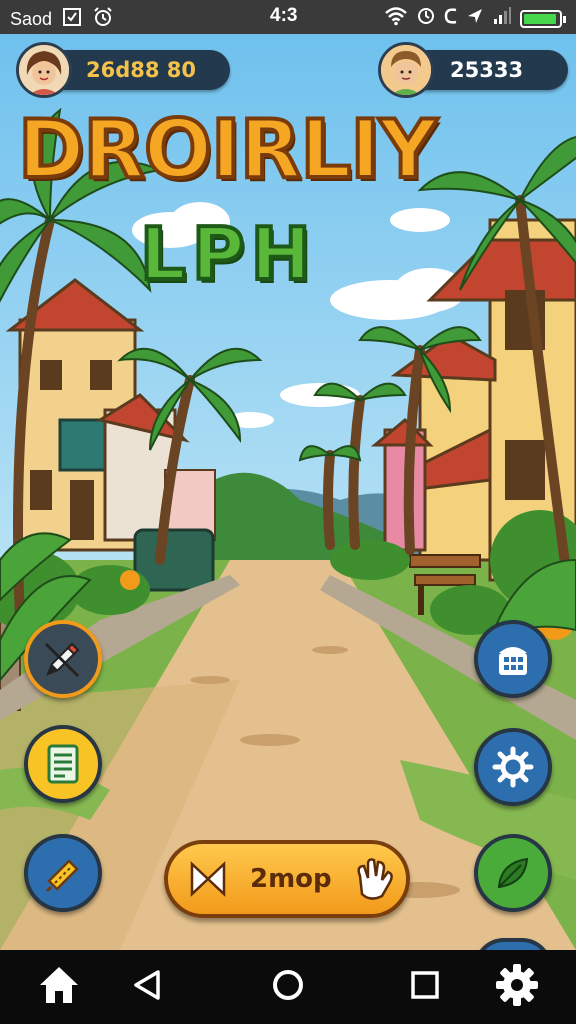 The image size is (576, 1024). I want to click on hand-icon, so click(373, 882).